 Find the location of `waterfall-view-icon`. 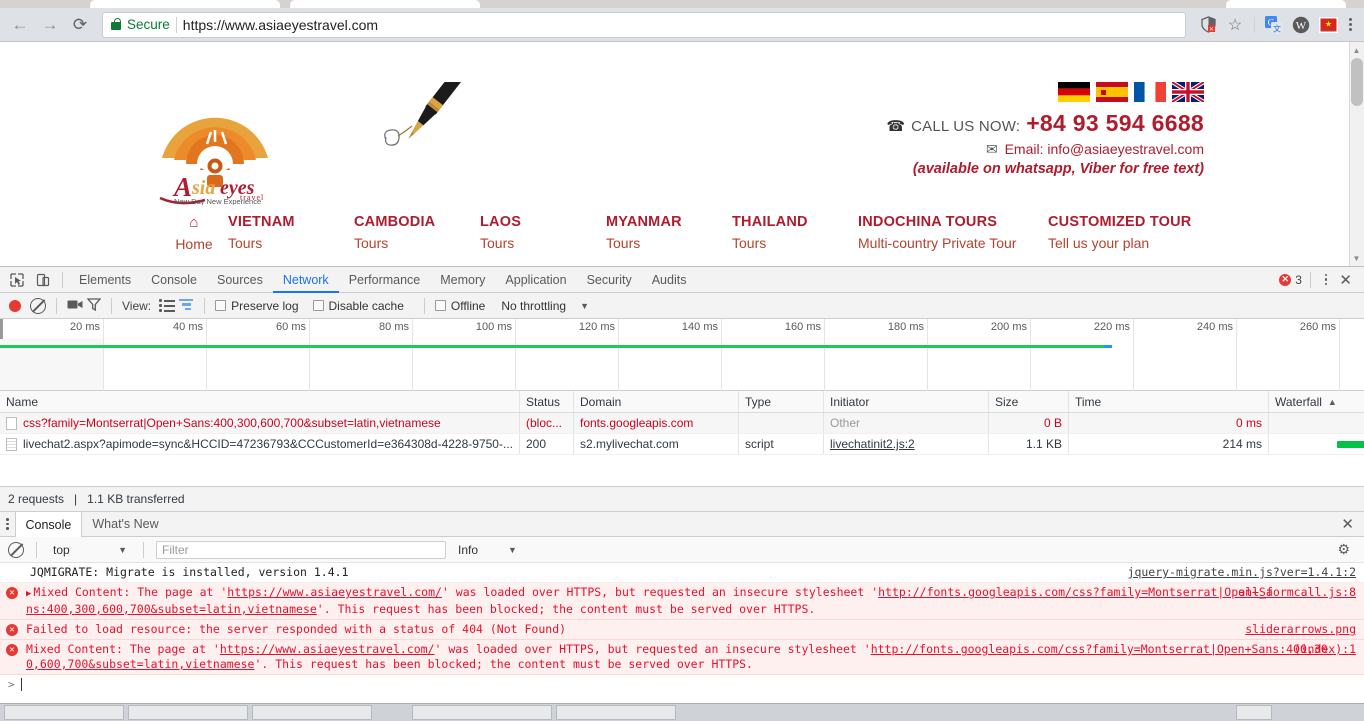

waterfall-view-icon is located at coordinates (186, 305).